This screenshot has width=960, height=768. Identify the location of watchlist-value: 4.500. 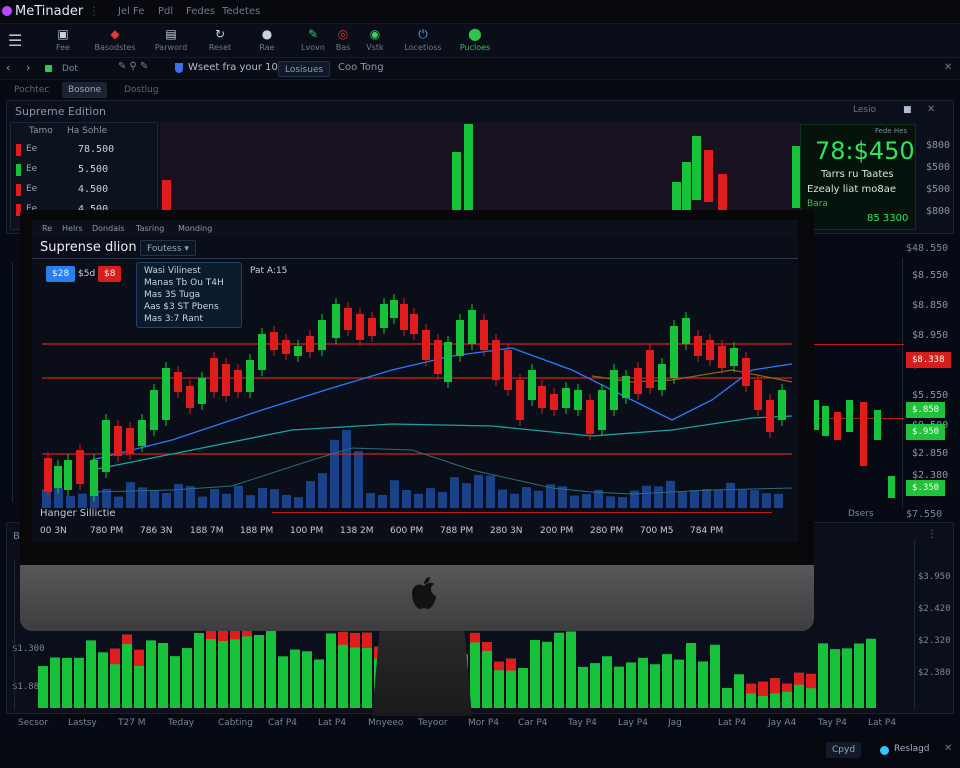
(93, 189).